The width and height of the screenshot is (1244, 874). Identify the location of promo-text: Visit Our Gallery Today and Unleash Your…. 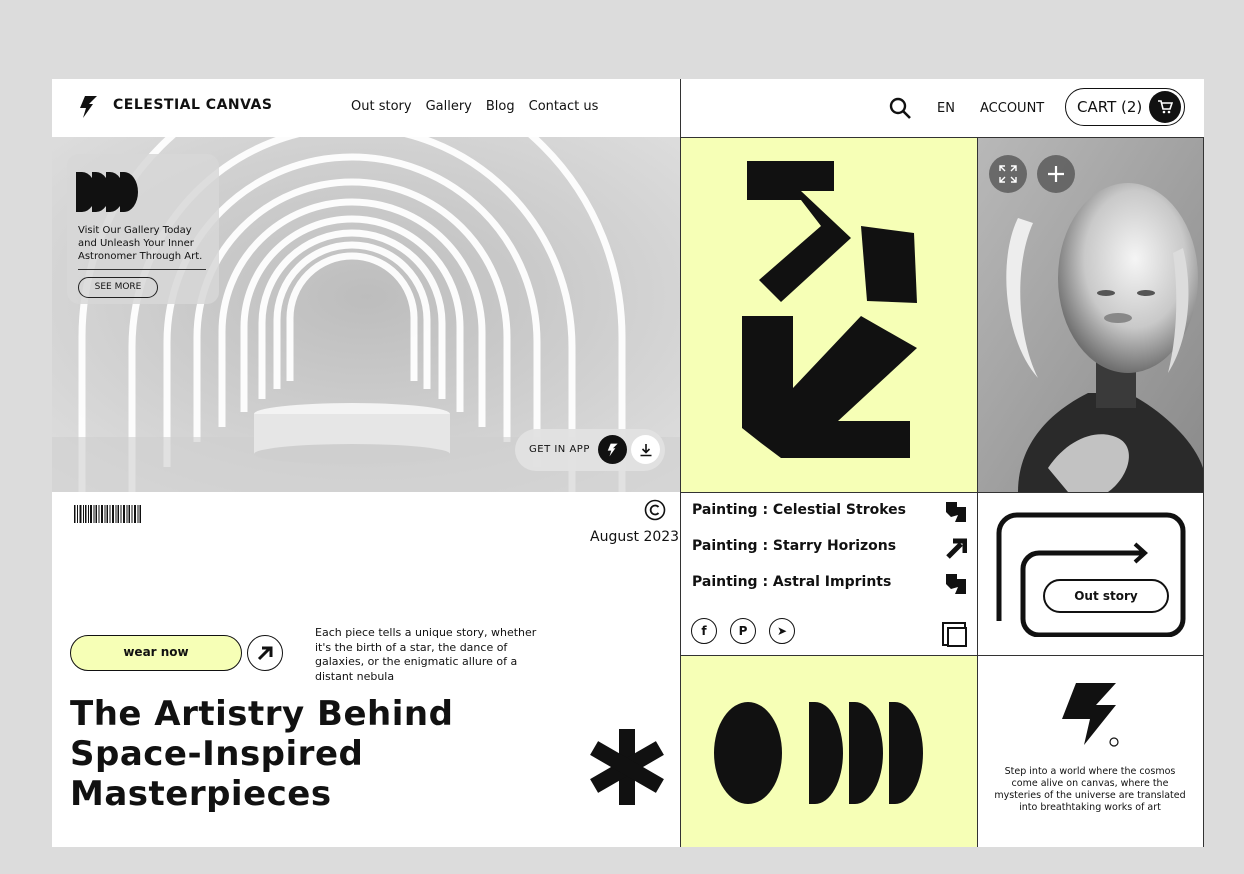
(140, 243).